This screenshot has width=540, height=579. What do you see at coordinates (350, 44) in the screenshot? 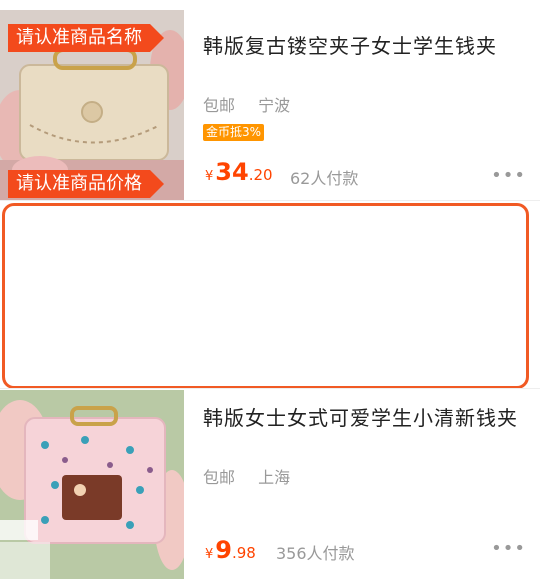
I see `product-title: 韩版复古镂空夹子女士学生钱夹` at bounding box center [350, 44].